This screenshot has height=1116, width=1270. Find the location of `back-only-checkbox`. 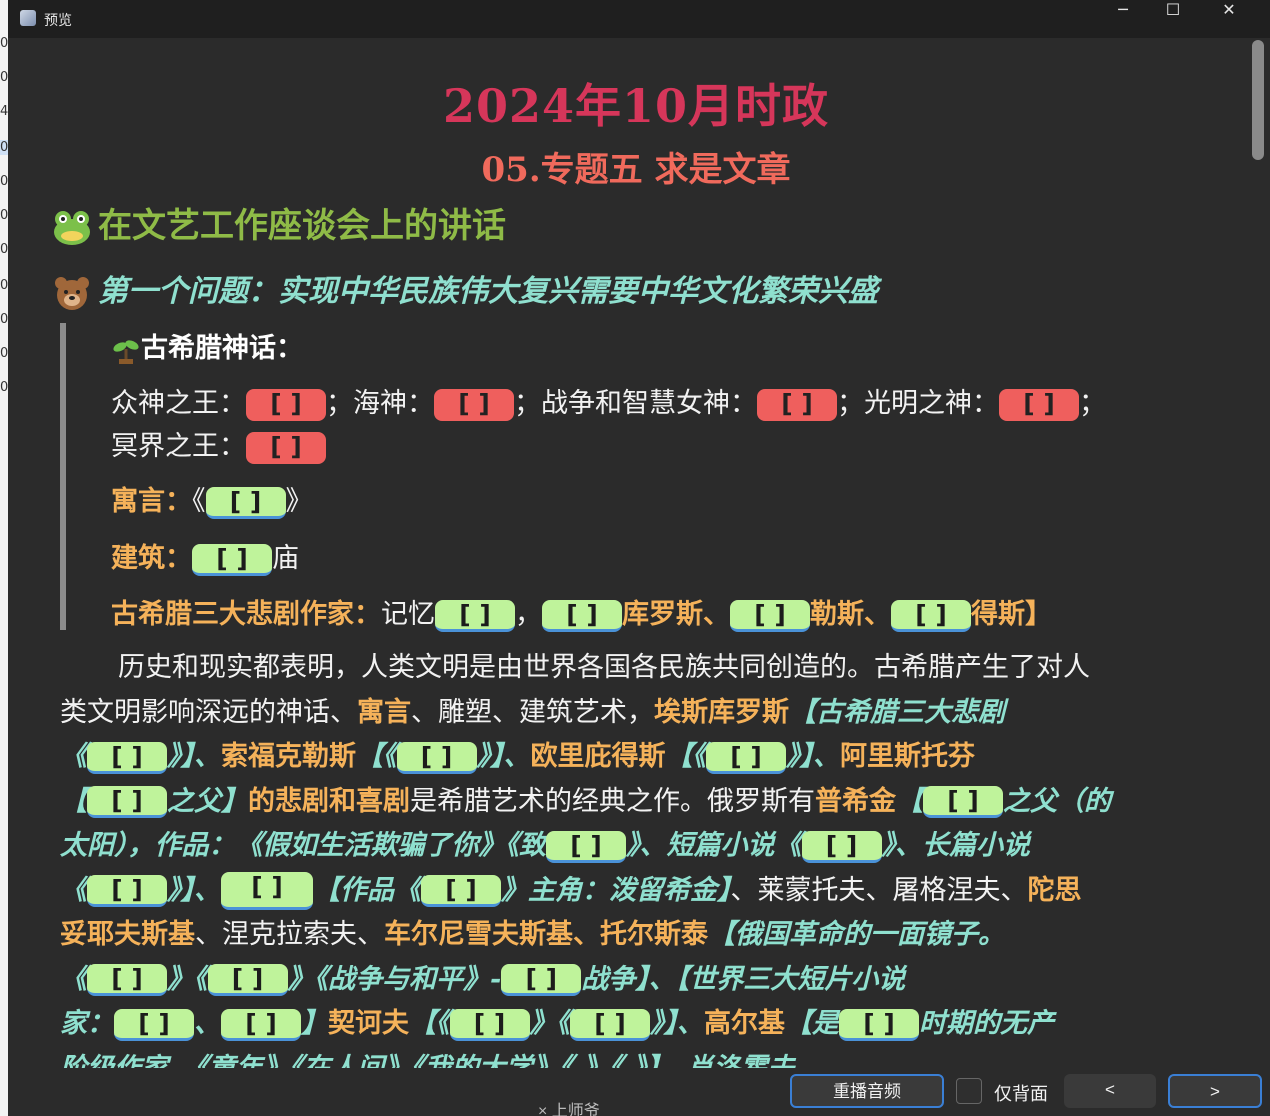

back-only-checkbox is located at coordinates (969, 1091).